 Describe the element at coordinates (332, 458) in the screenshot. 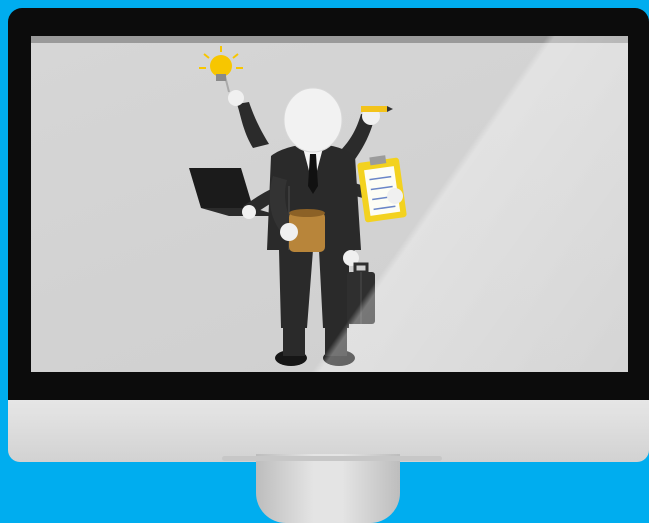

I see `monitor-stand-joint` at that location.